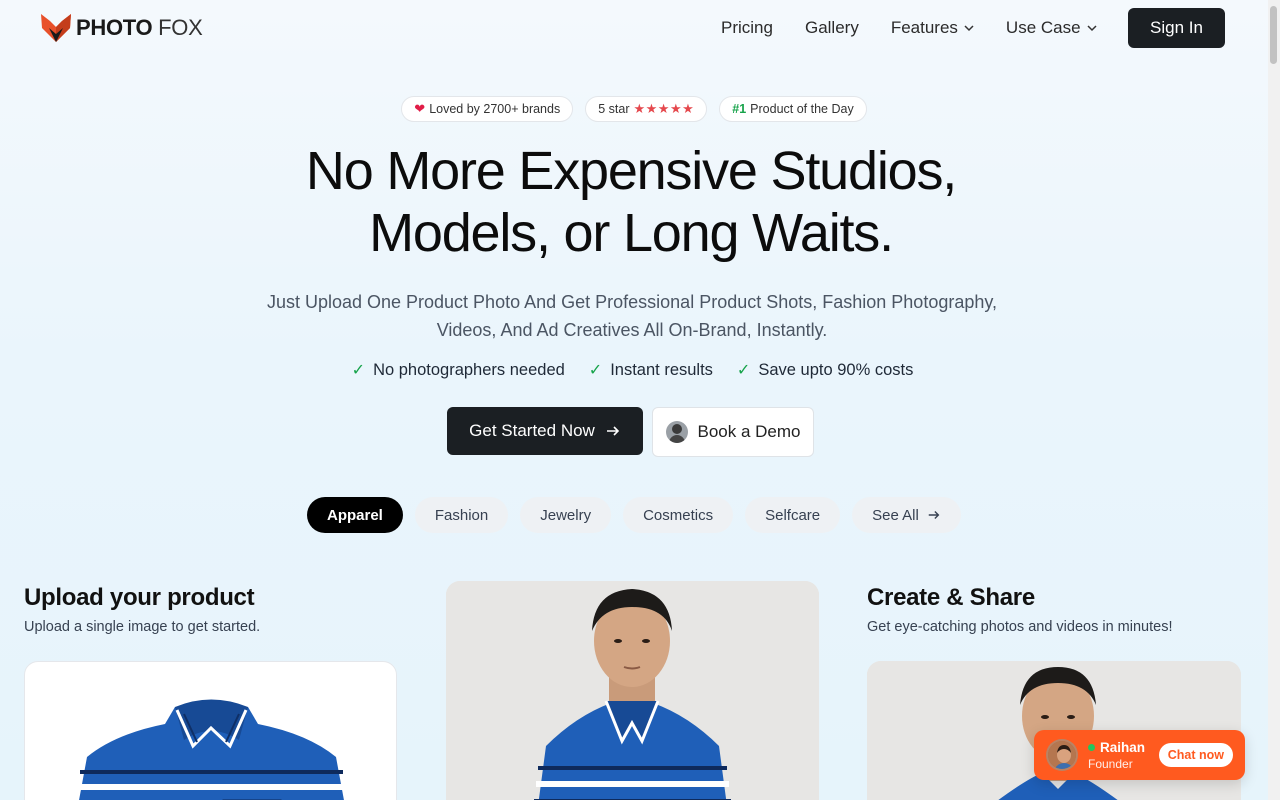  What do you see at coordinates (802, 109) in the screenshot?
I see `product-of-day-label: Product of the Day` at bounding box center [802, 109].